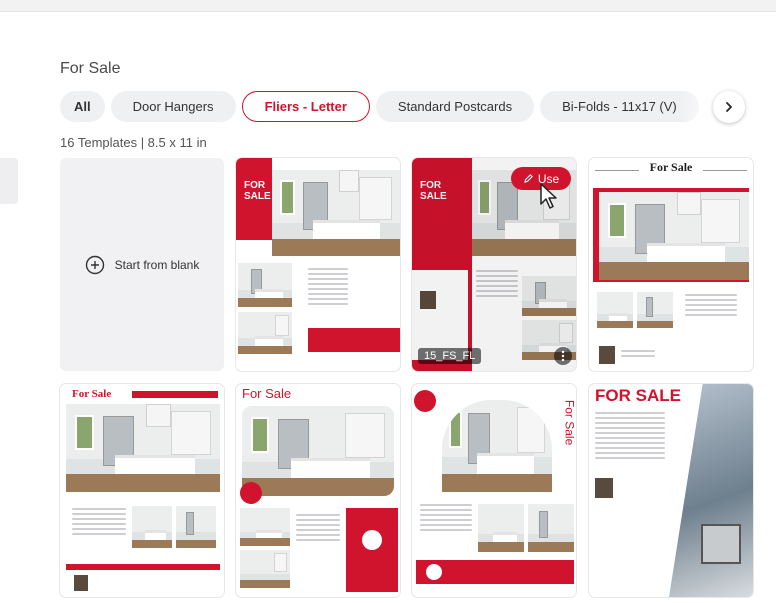 This screenshot has width=776, height=603. What do you see at coordinates (133, 142) in the screenshot?
I see `template-count: 16 Templates | 8.5 x 11 in` at bounding box center [133, 142].